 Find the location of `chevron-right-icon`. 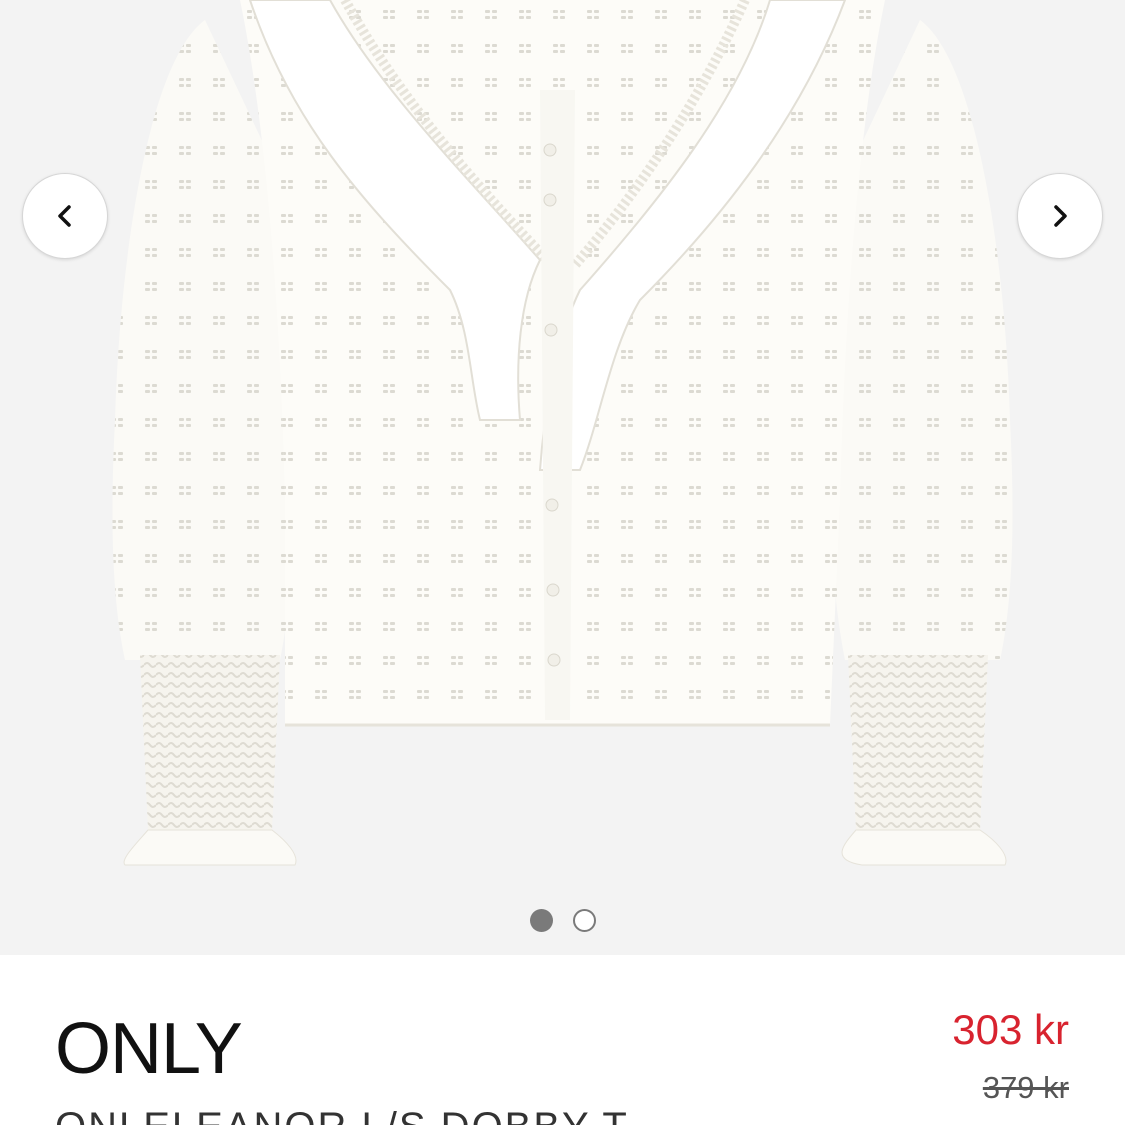

chevron-right-icon is located at coordinates (1060, 216).